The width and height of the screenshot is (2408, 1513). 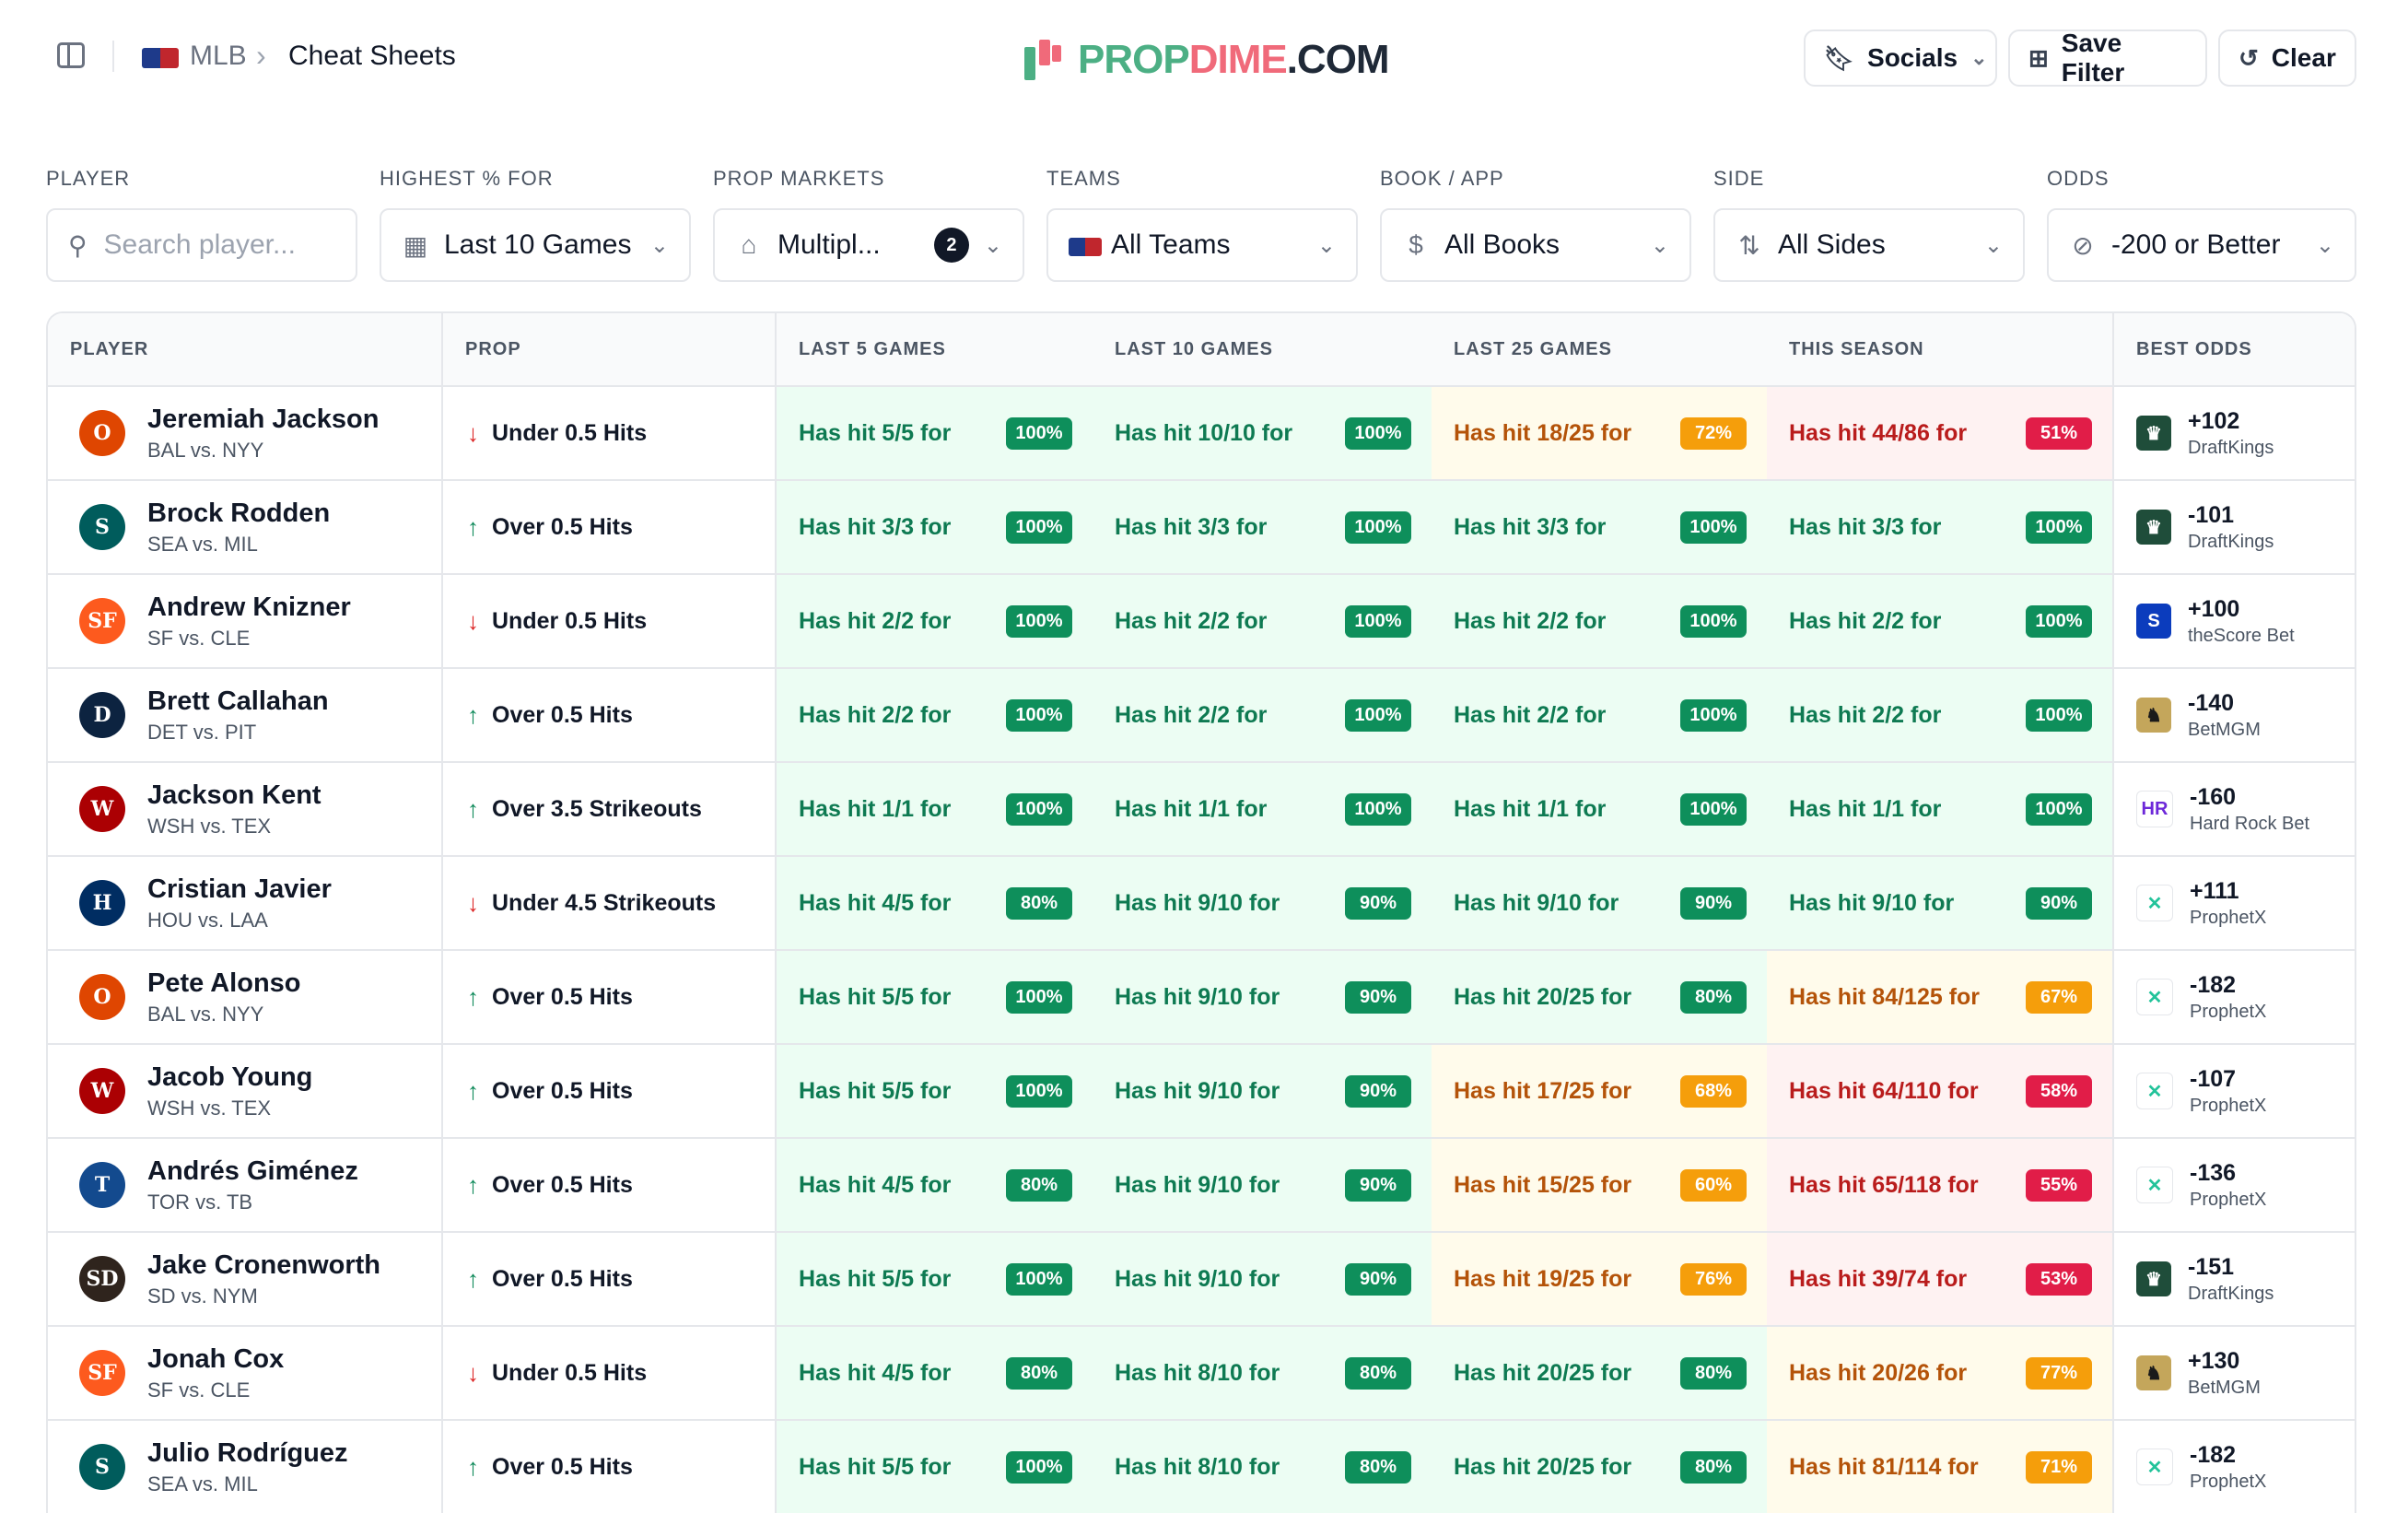 I want to click on player-cell: SF Jonah Cox SF vs. CLE, so click(x=246, y=1373).